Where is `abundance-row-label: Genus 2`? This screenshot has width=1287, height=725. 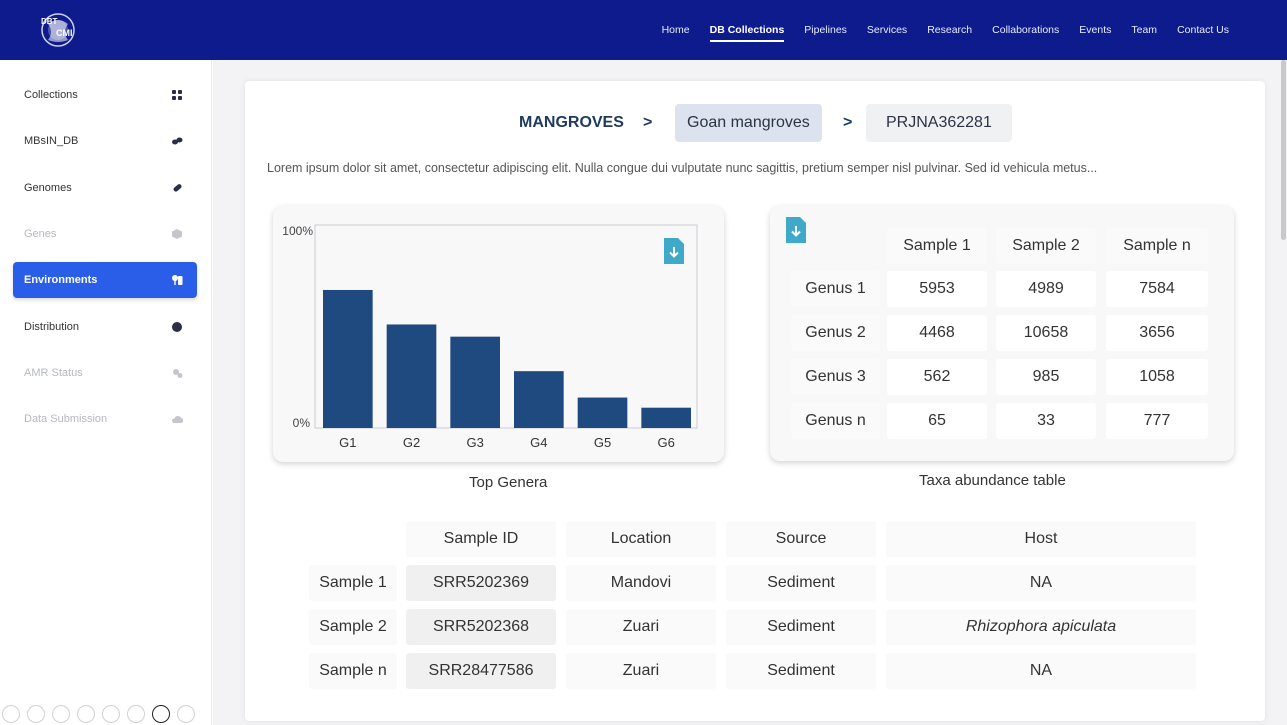 abundance-row-label: Genus 2 is located at coordinates (835, 333).